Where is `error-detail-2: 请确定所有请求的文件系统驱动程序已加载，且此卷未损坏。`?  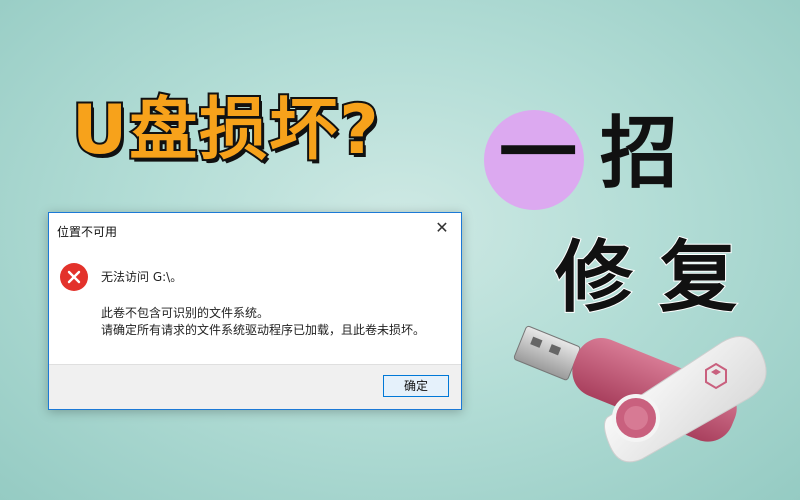 error-detail-2: 请确定所有请求的文件系统驱动程序已加载，且此卷未损坏。 is located at coordinates (263, 330).